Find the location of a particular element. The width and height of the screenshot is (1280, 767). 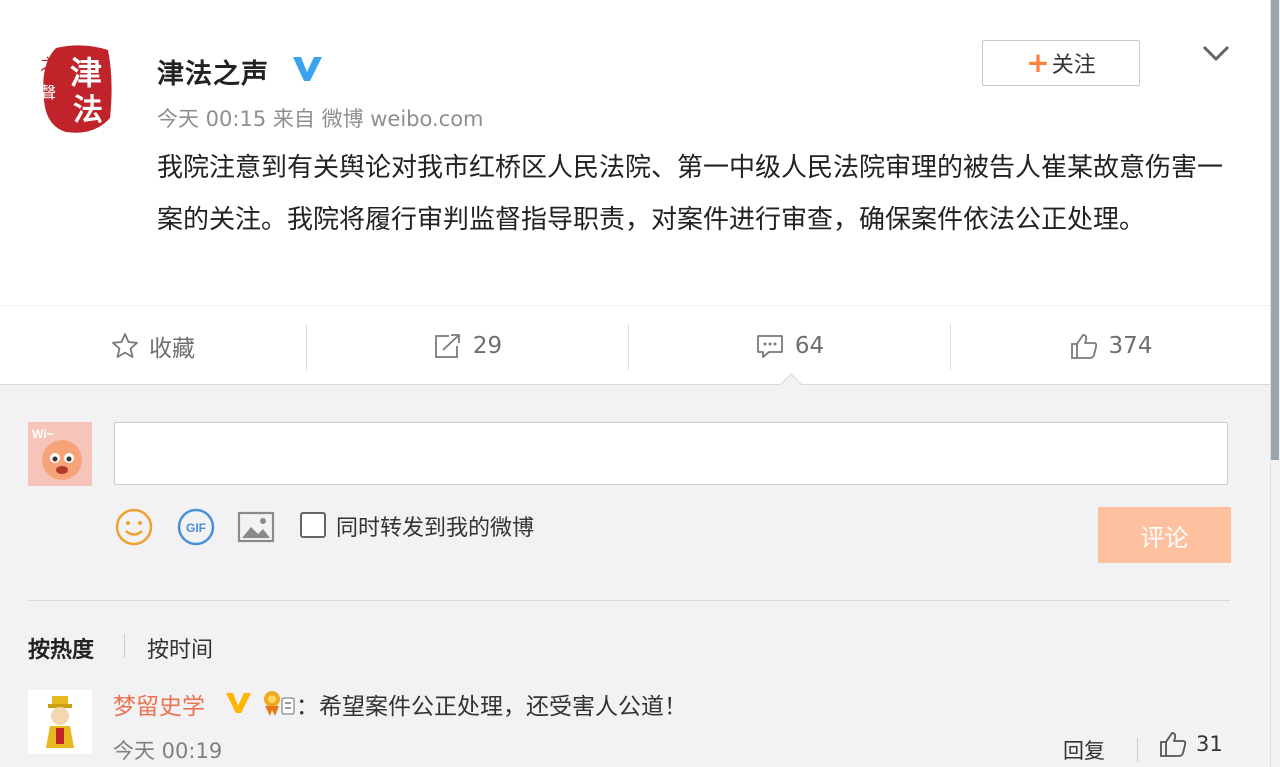

author-avatar: 津 法 之 聲 is located at coordinates (76, 90).